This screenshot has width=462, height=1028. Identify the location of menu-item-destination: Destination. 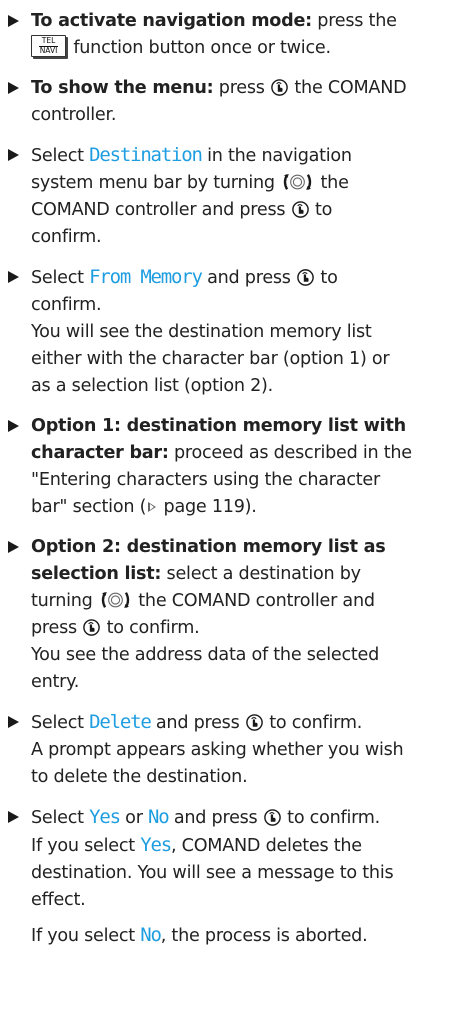
(146, 155).